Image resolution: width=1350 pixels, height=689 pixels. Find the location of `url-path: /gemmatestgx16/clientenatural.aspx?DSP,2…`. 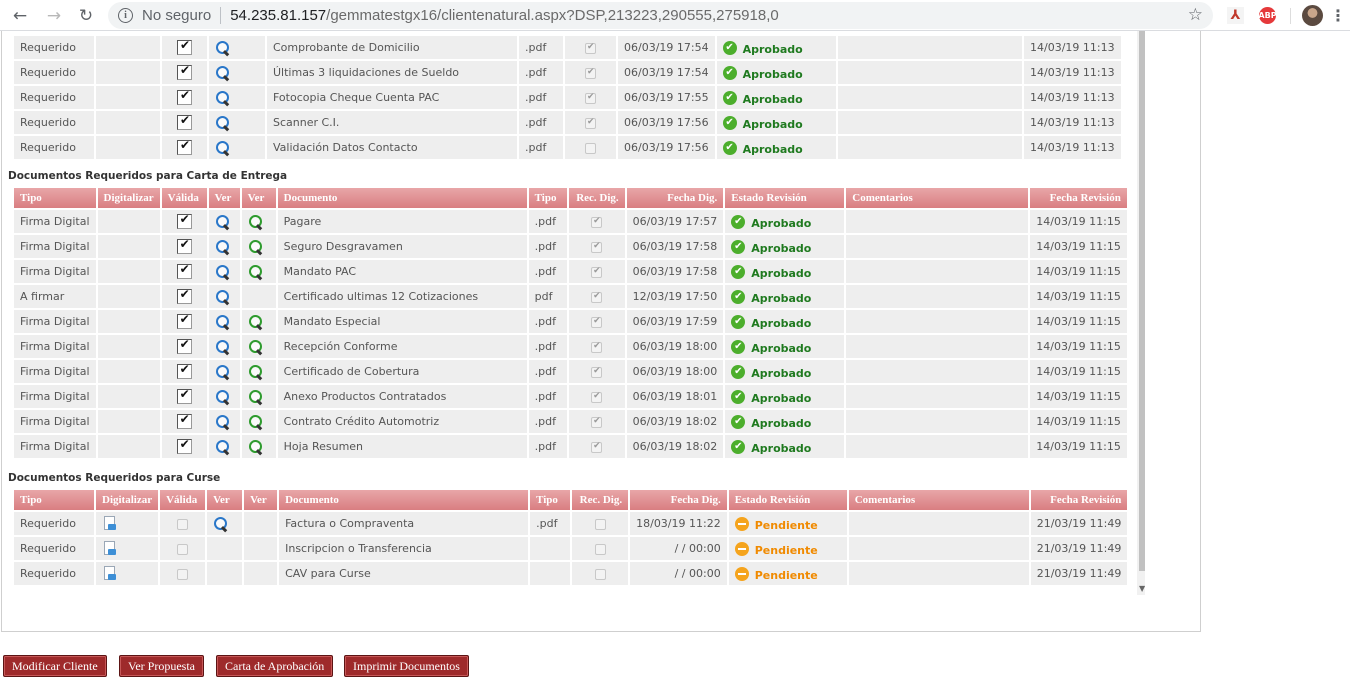

url-path: /gemmatestgx16/clientenatural.aspx?DSP,2… is located at coordinates (552, 15).